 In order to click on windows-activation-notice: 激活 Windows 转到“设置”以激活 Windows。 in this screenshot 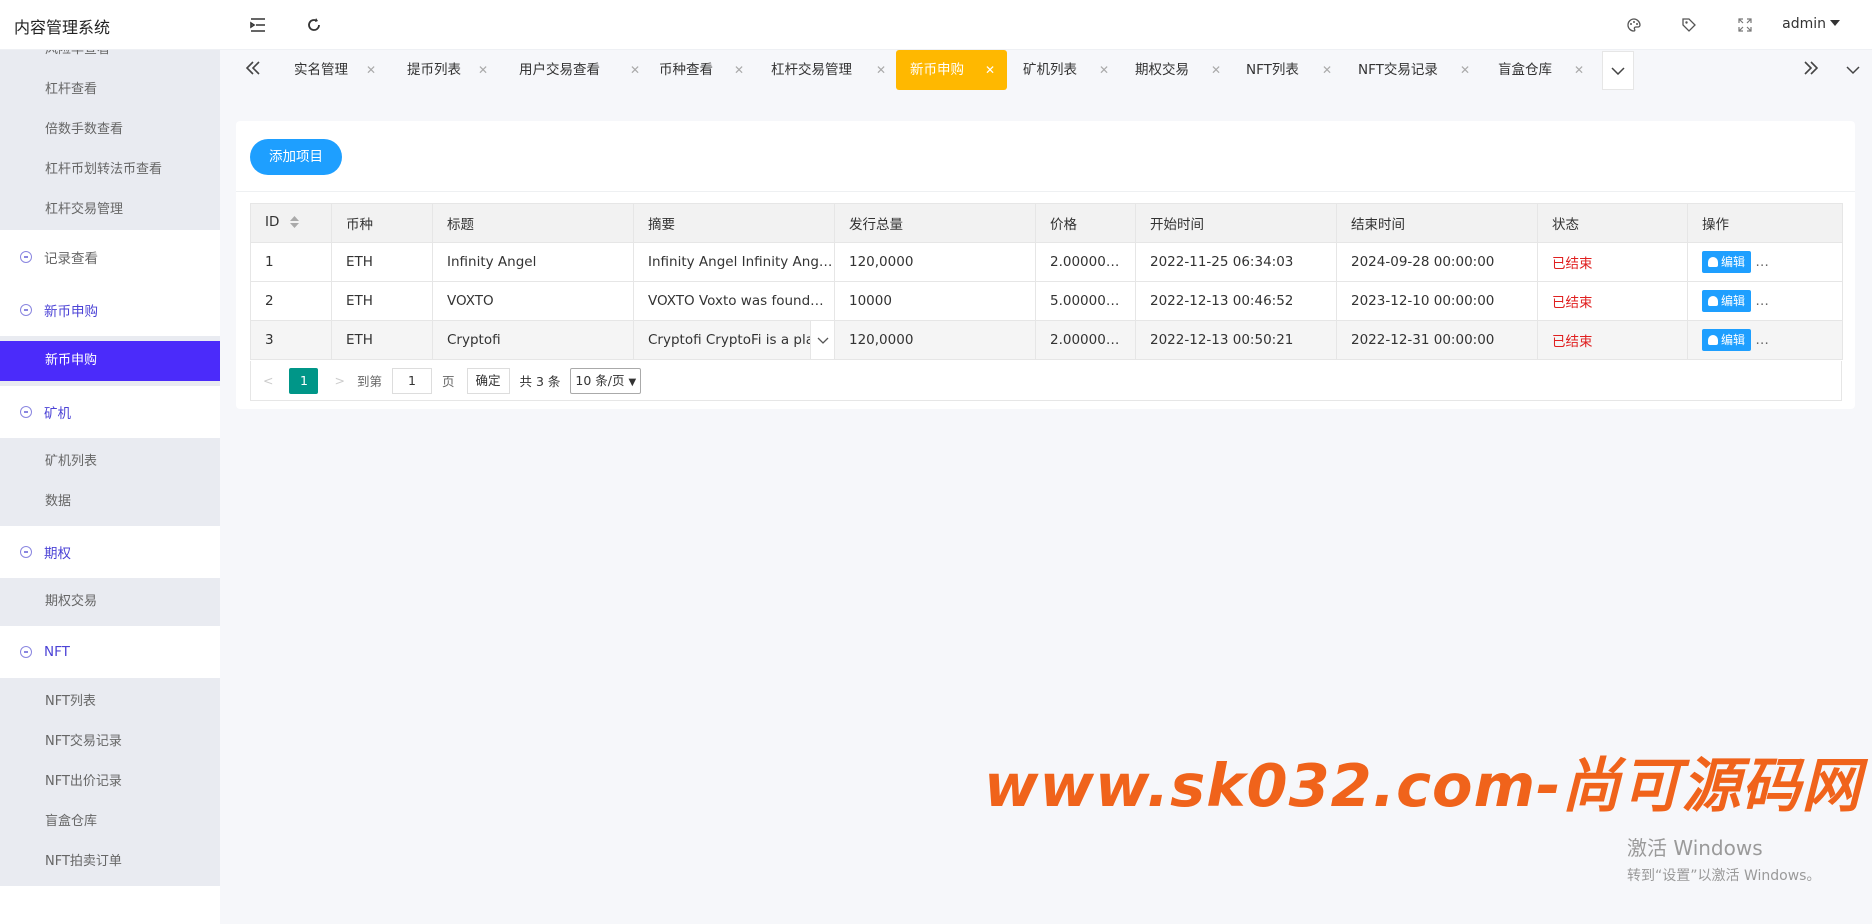, I will do `click(1723, 858)`.